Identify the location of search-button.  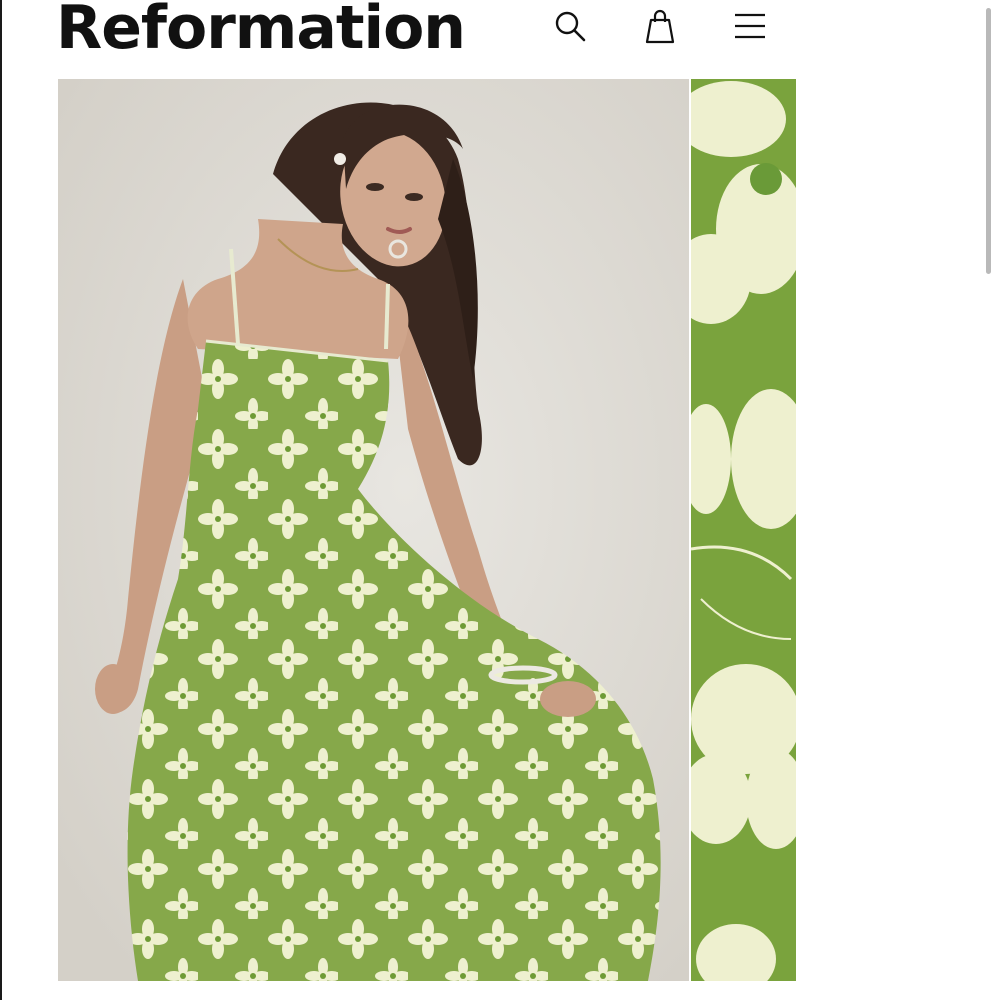
(570, 26).